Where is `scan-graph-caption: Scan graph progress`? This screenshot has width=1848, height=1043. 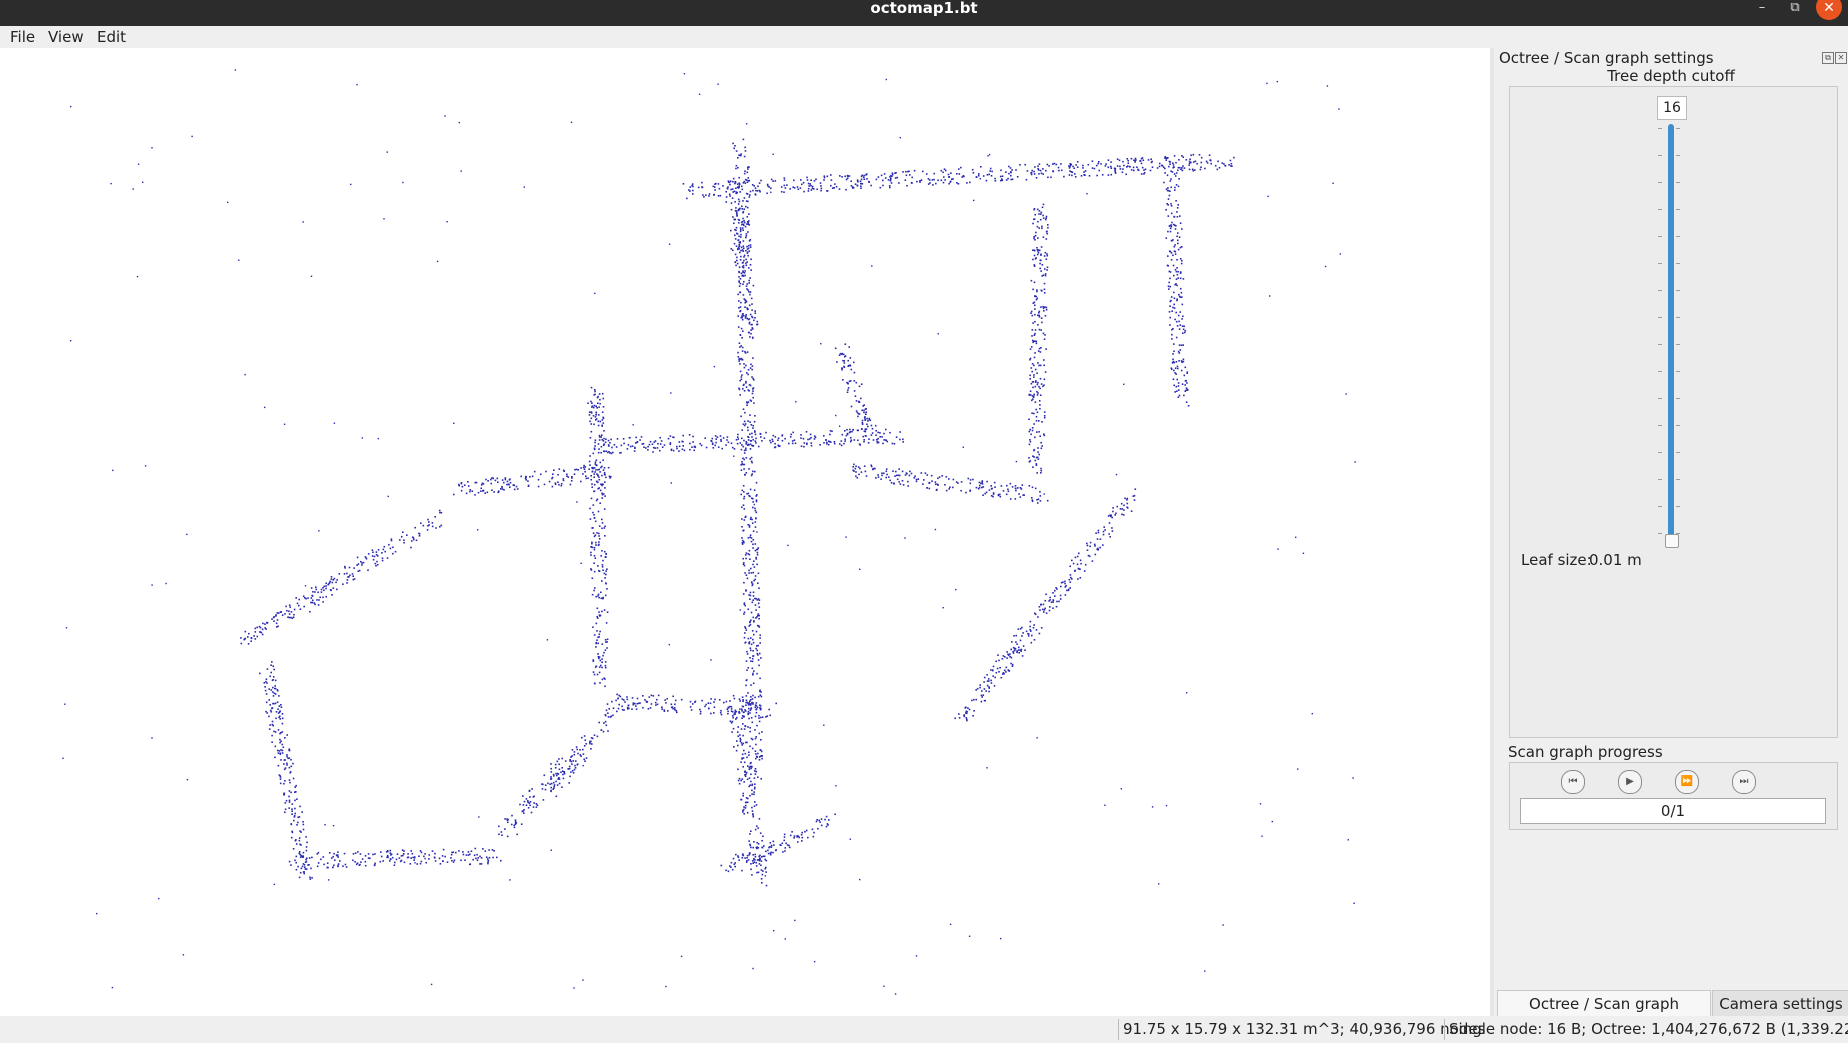
scan-graph-caption: Scan graph progress is located at coordinates (1585, 752).